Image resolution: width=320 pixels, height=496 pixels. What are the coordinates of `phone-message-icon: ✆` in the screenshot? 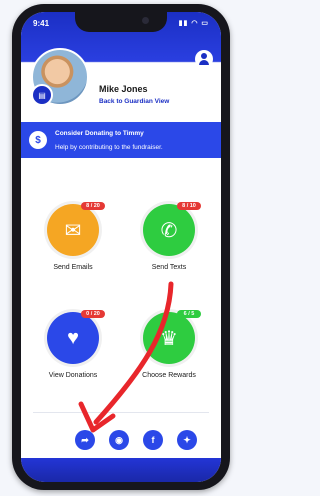 It's located at (169, 230).